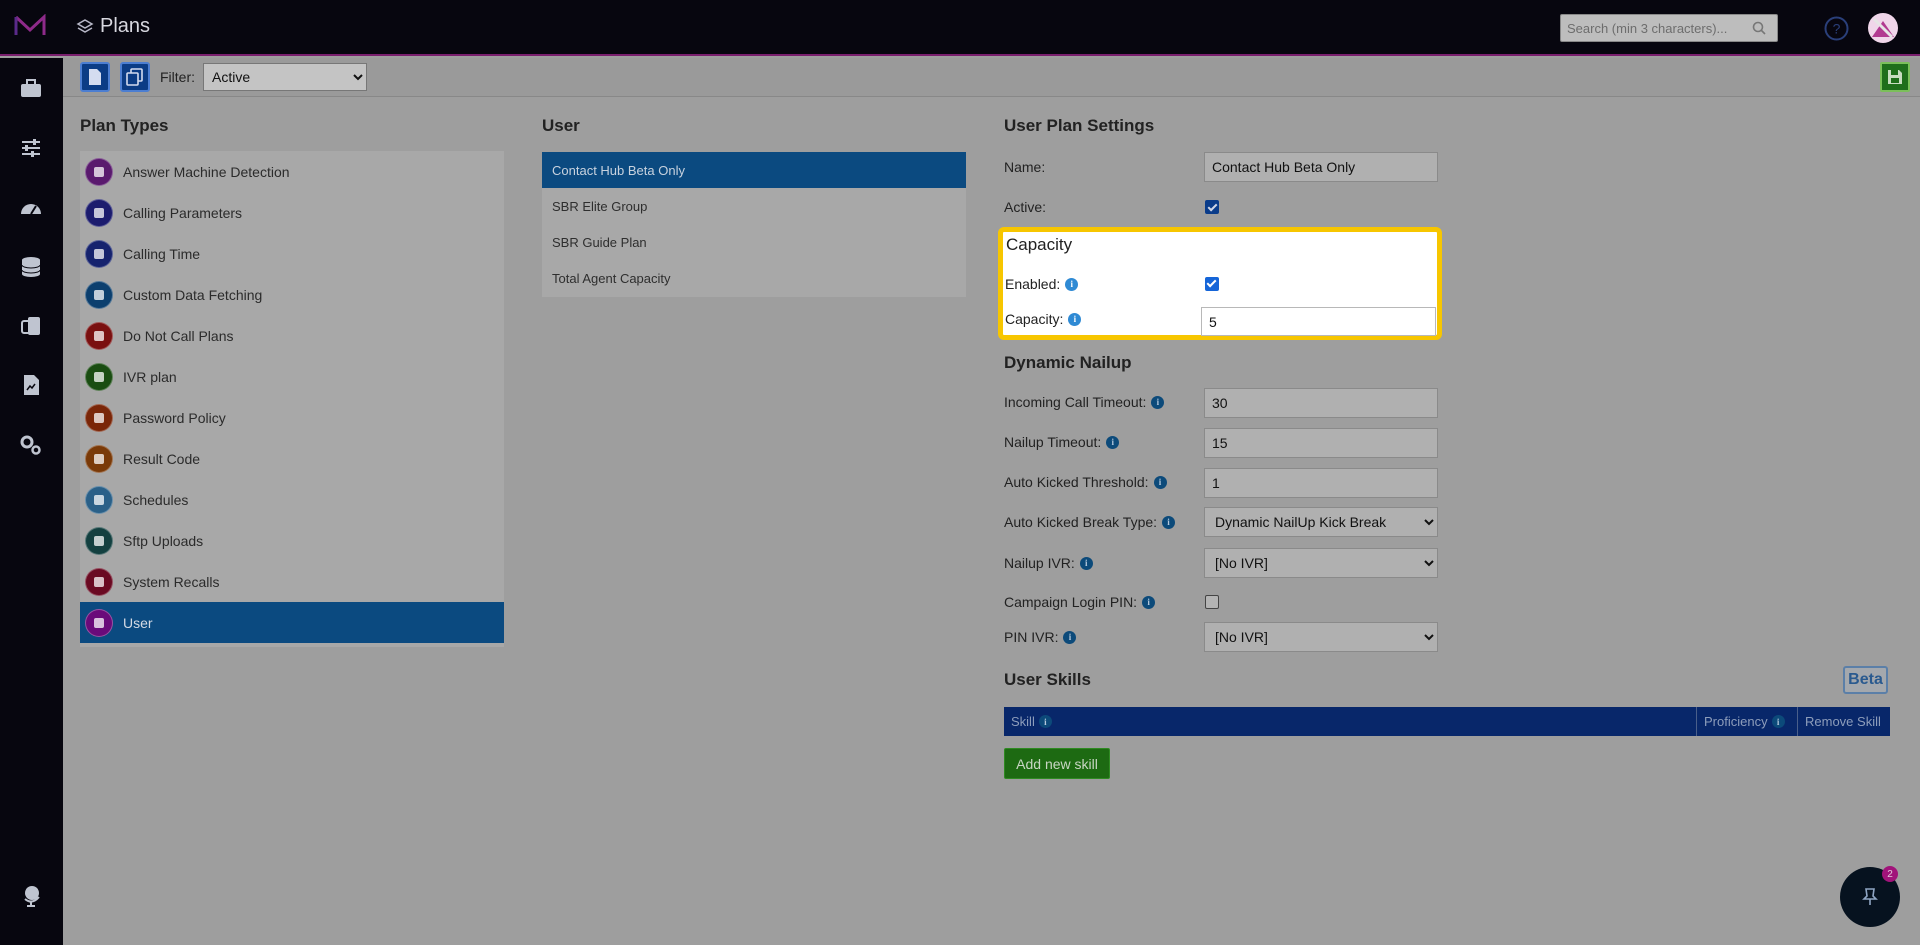  I want to click on new-plan-button, so click(95, 77).